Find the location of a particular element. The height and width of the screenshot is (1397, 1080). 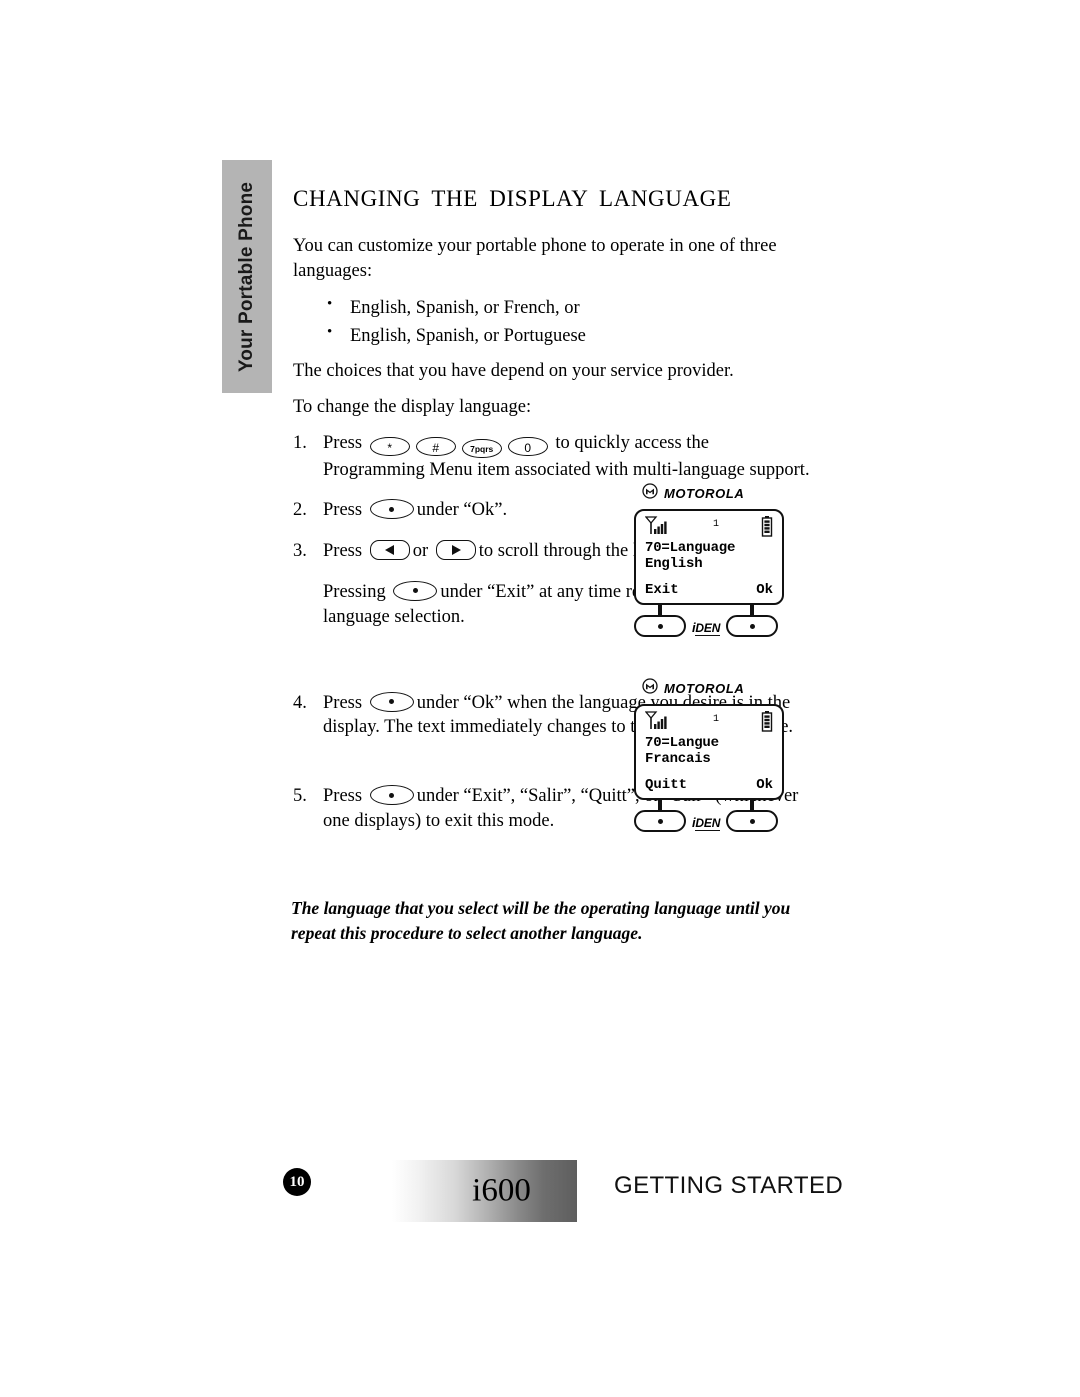

softkey-label-left: Exit is located at coordinates (662, 590).